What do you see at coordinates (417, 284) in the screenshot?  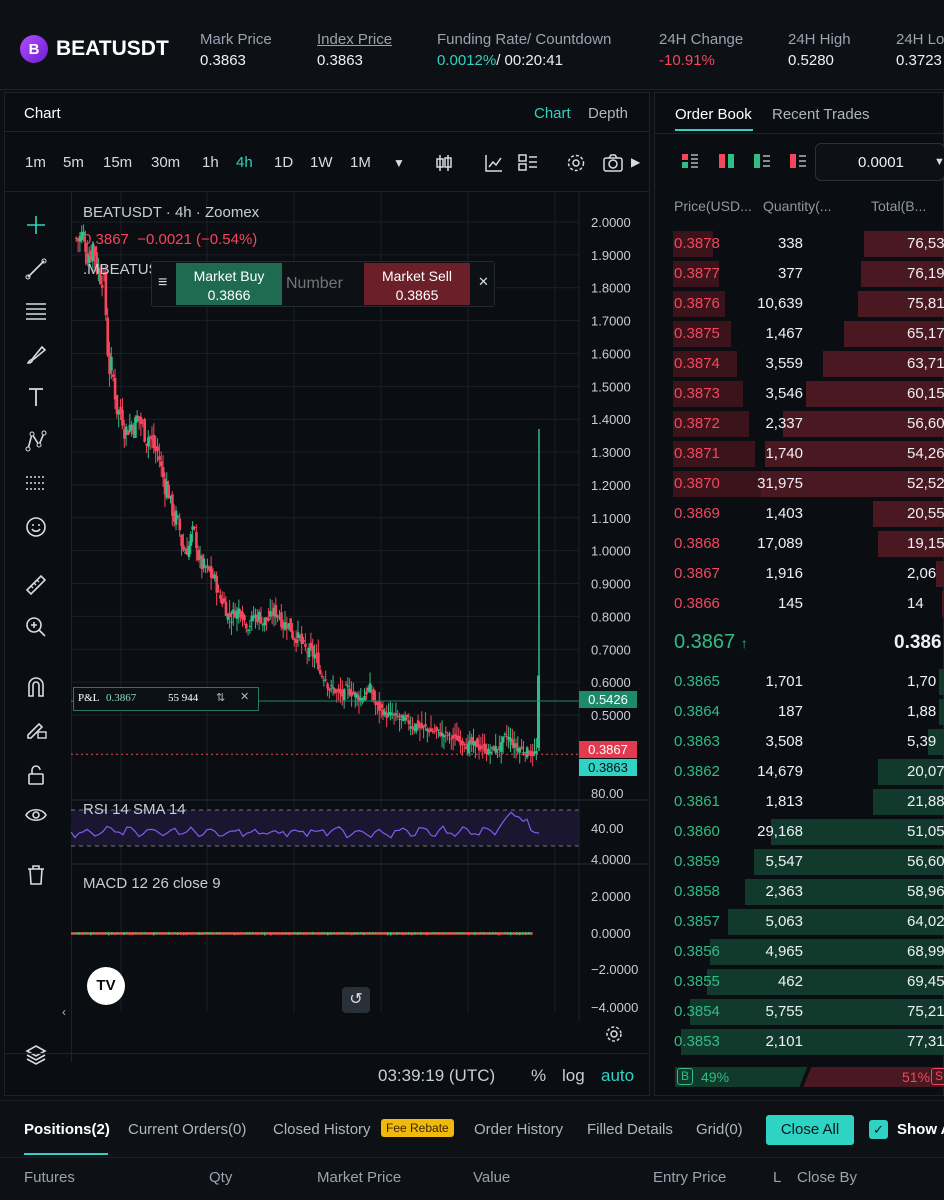 I see `market-sell-button: Market Sell 0.3865` at bounding box center [417, 284].